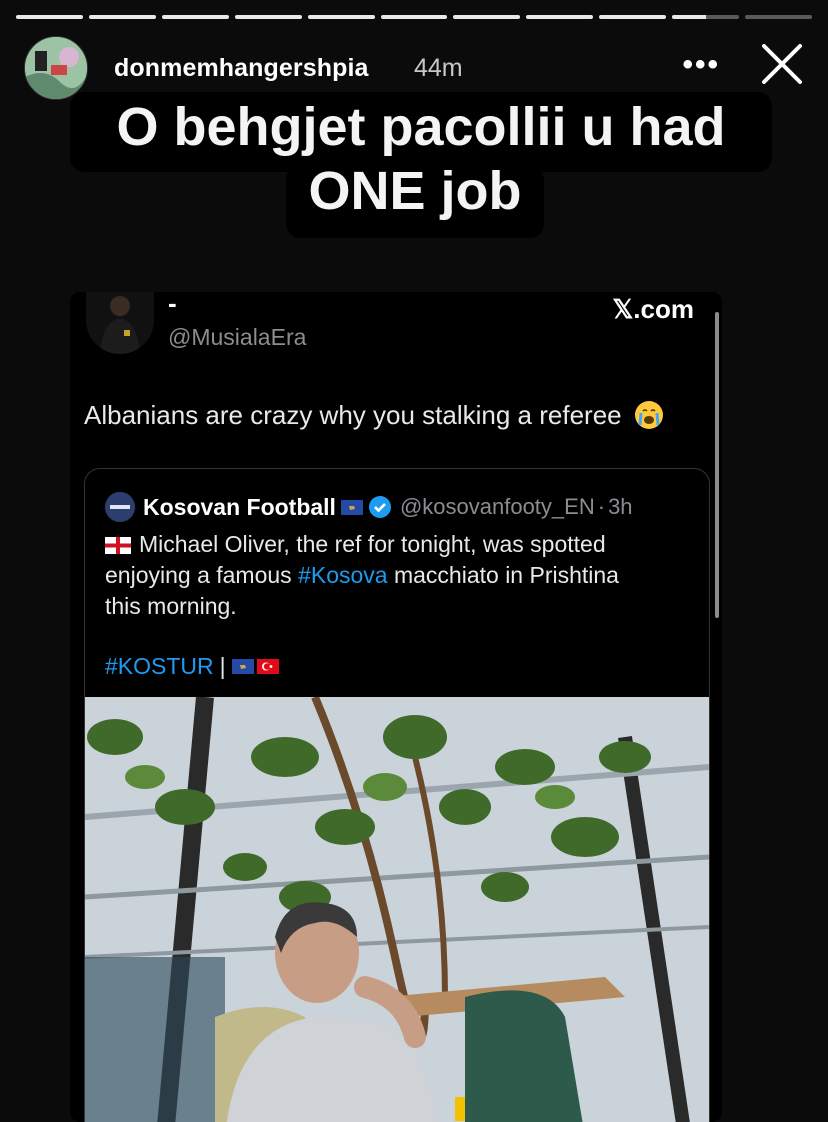 The width and height of the screenshot is (828, 1122). Describe the element at coordinates (497, 507) in the screenshot. I see `quoted-author-handle: @kosovanfooty_EN` at that location.